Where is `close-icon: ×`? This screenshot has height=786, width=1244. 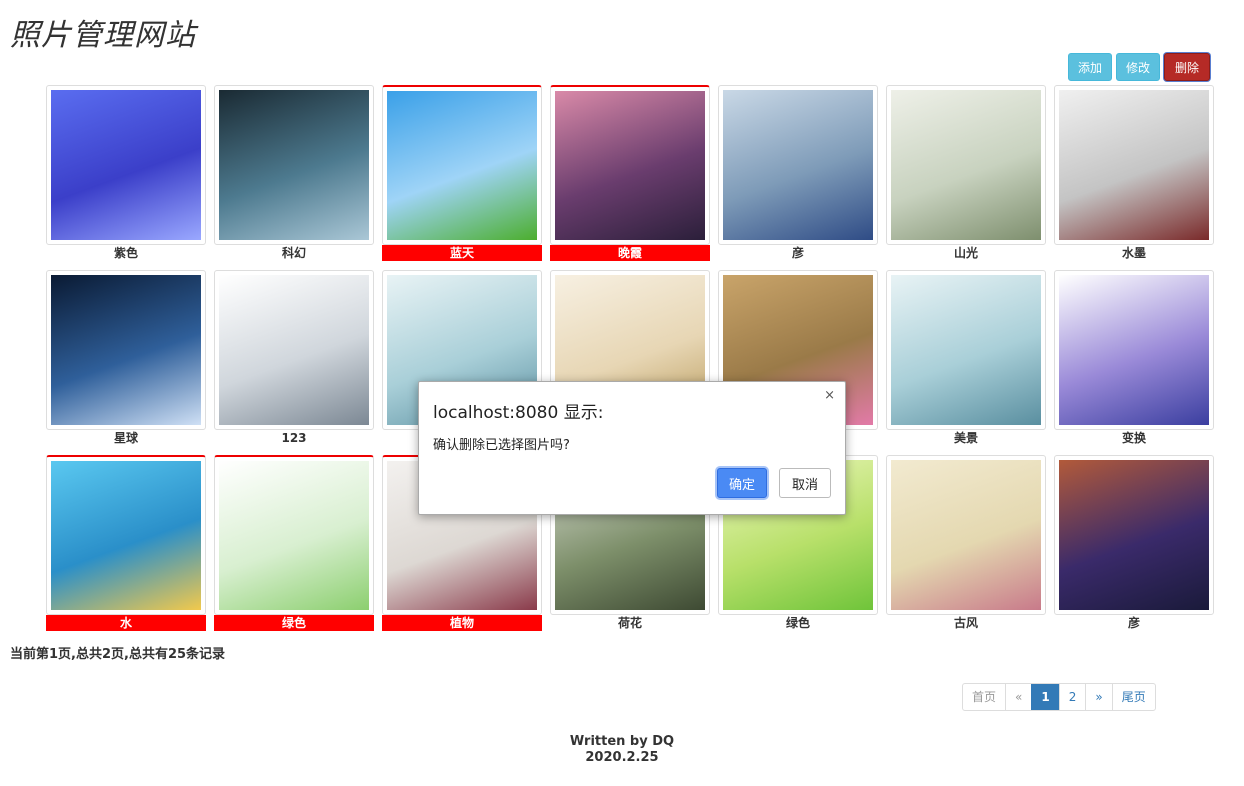
close-icon: × is located at coordinates (829, 395).